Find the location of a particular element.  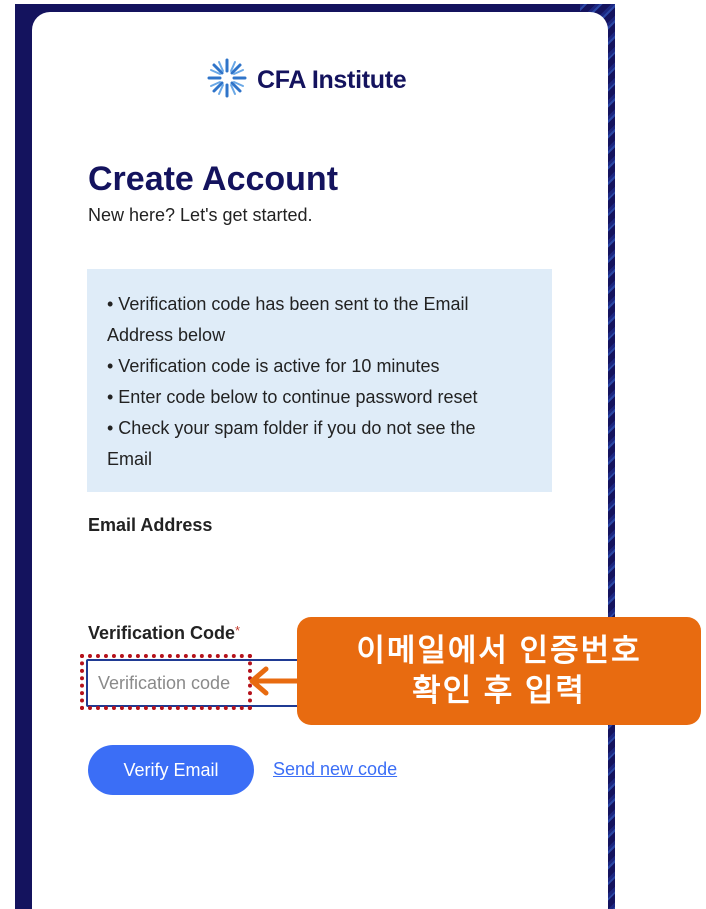

cfa-logo: CFA Institute is located at coordinates (306, 80).